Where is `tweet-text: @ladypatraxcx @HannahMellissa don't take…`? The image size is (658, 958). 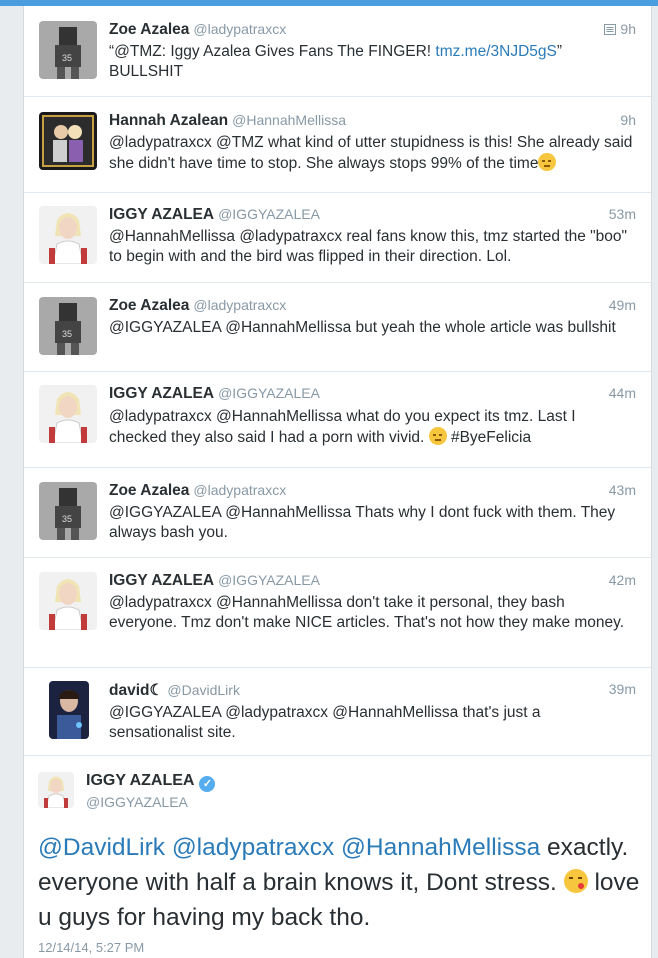 tweet-text: @ladypatraxcx @HannahMellissa don't take… is located at coordinates (367, 612).